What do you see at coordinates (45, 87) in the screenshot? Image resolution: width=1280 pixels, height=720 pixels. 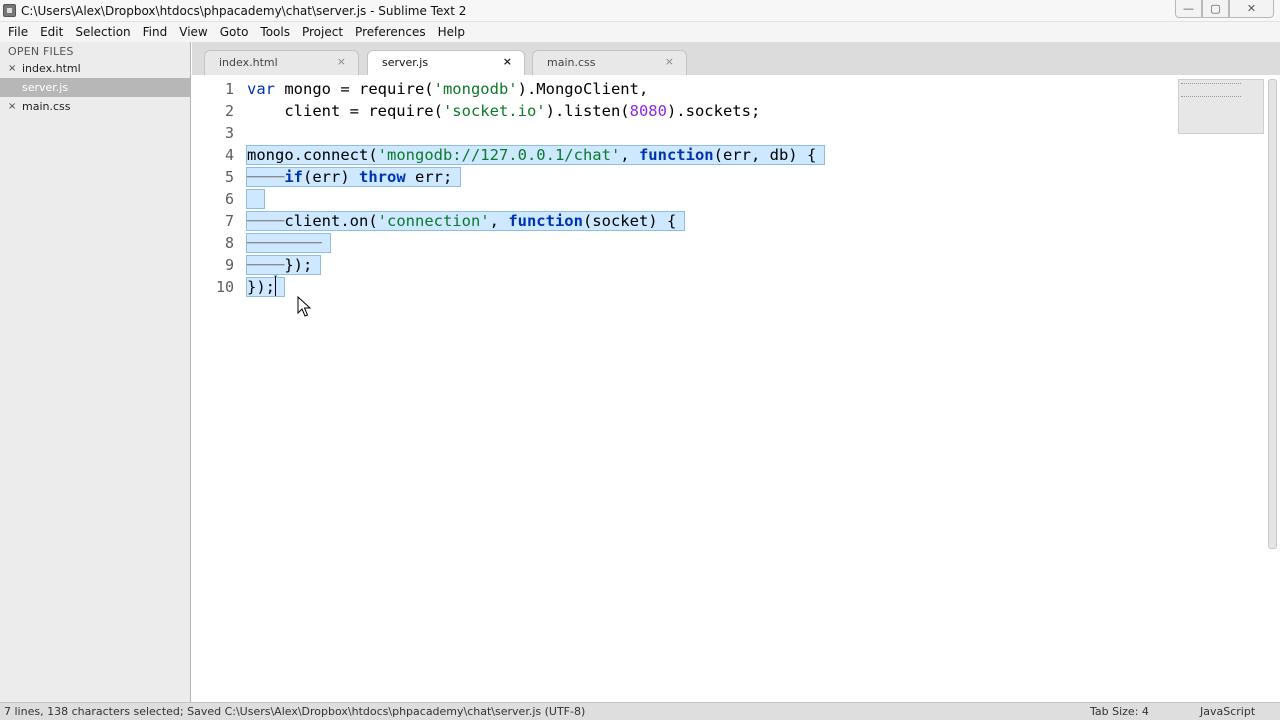 I see `sidebar-file-label: server.js` at bounding box center [45, 87].